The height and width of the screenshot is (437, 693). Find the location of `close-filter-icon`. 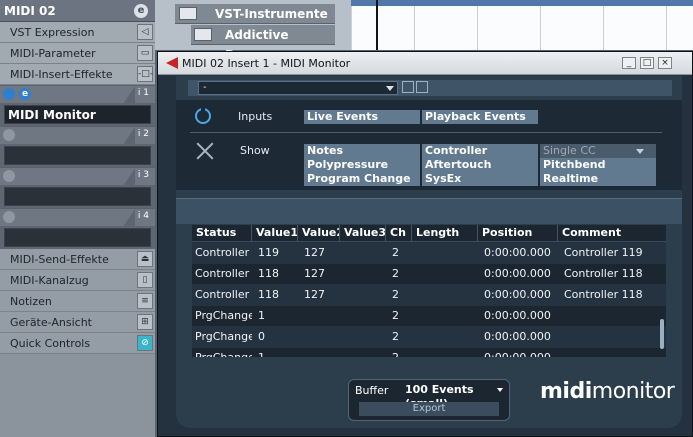

close-filter-icon is located at coordinates (205, 151).